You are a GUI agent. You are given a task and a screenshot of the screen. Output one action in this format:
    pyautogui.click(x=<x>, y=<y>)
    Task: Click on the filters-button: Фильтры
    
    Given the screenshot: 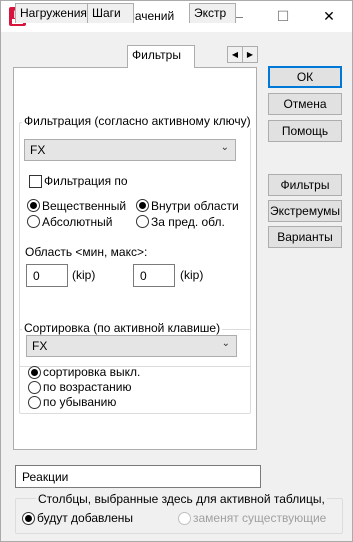 What is the action you would take?
    pyautogui.click(x=305, y=185)
    